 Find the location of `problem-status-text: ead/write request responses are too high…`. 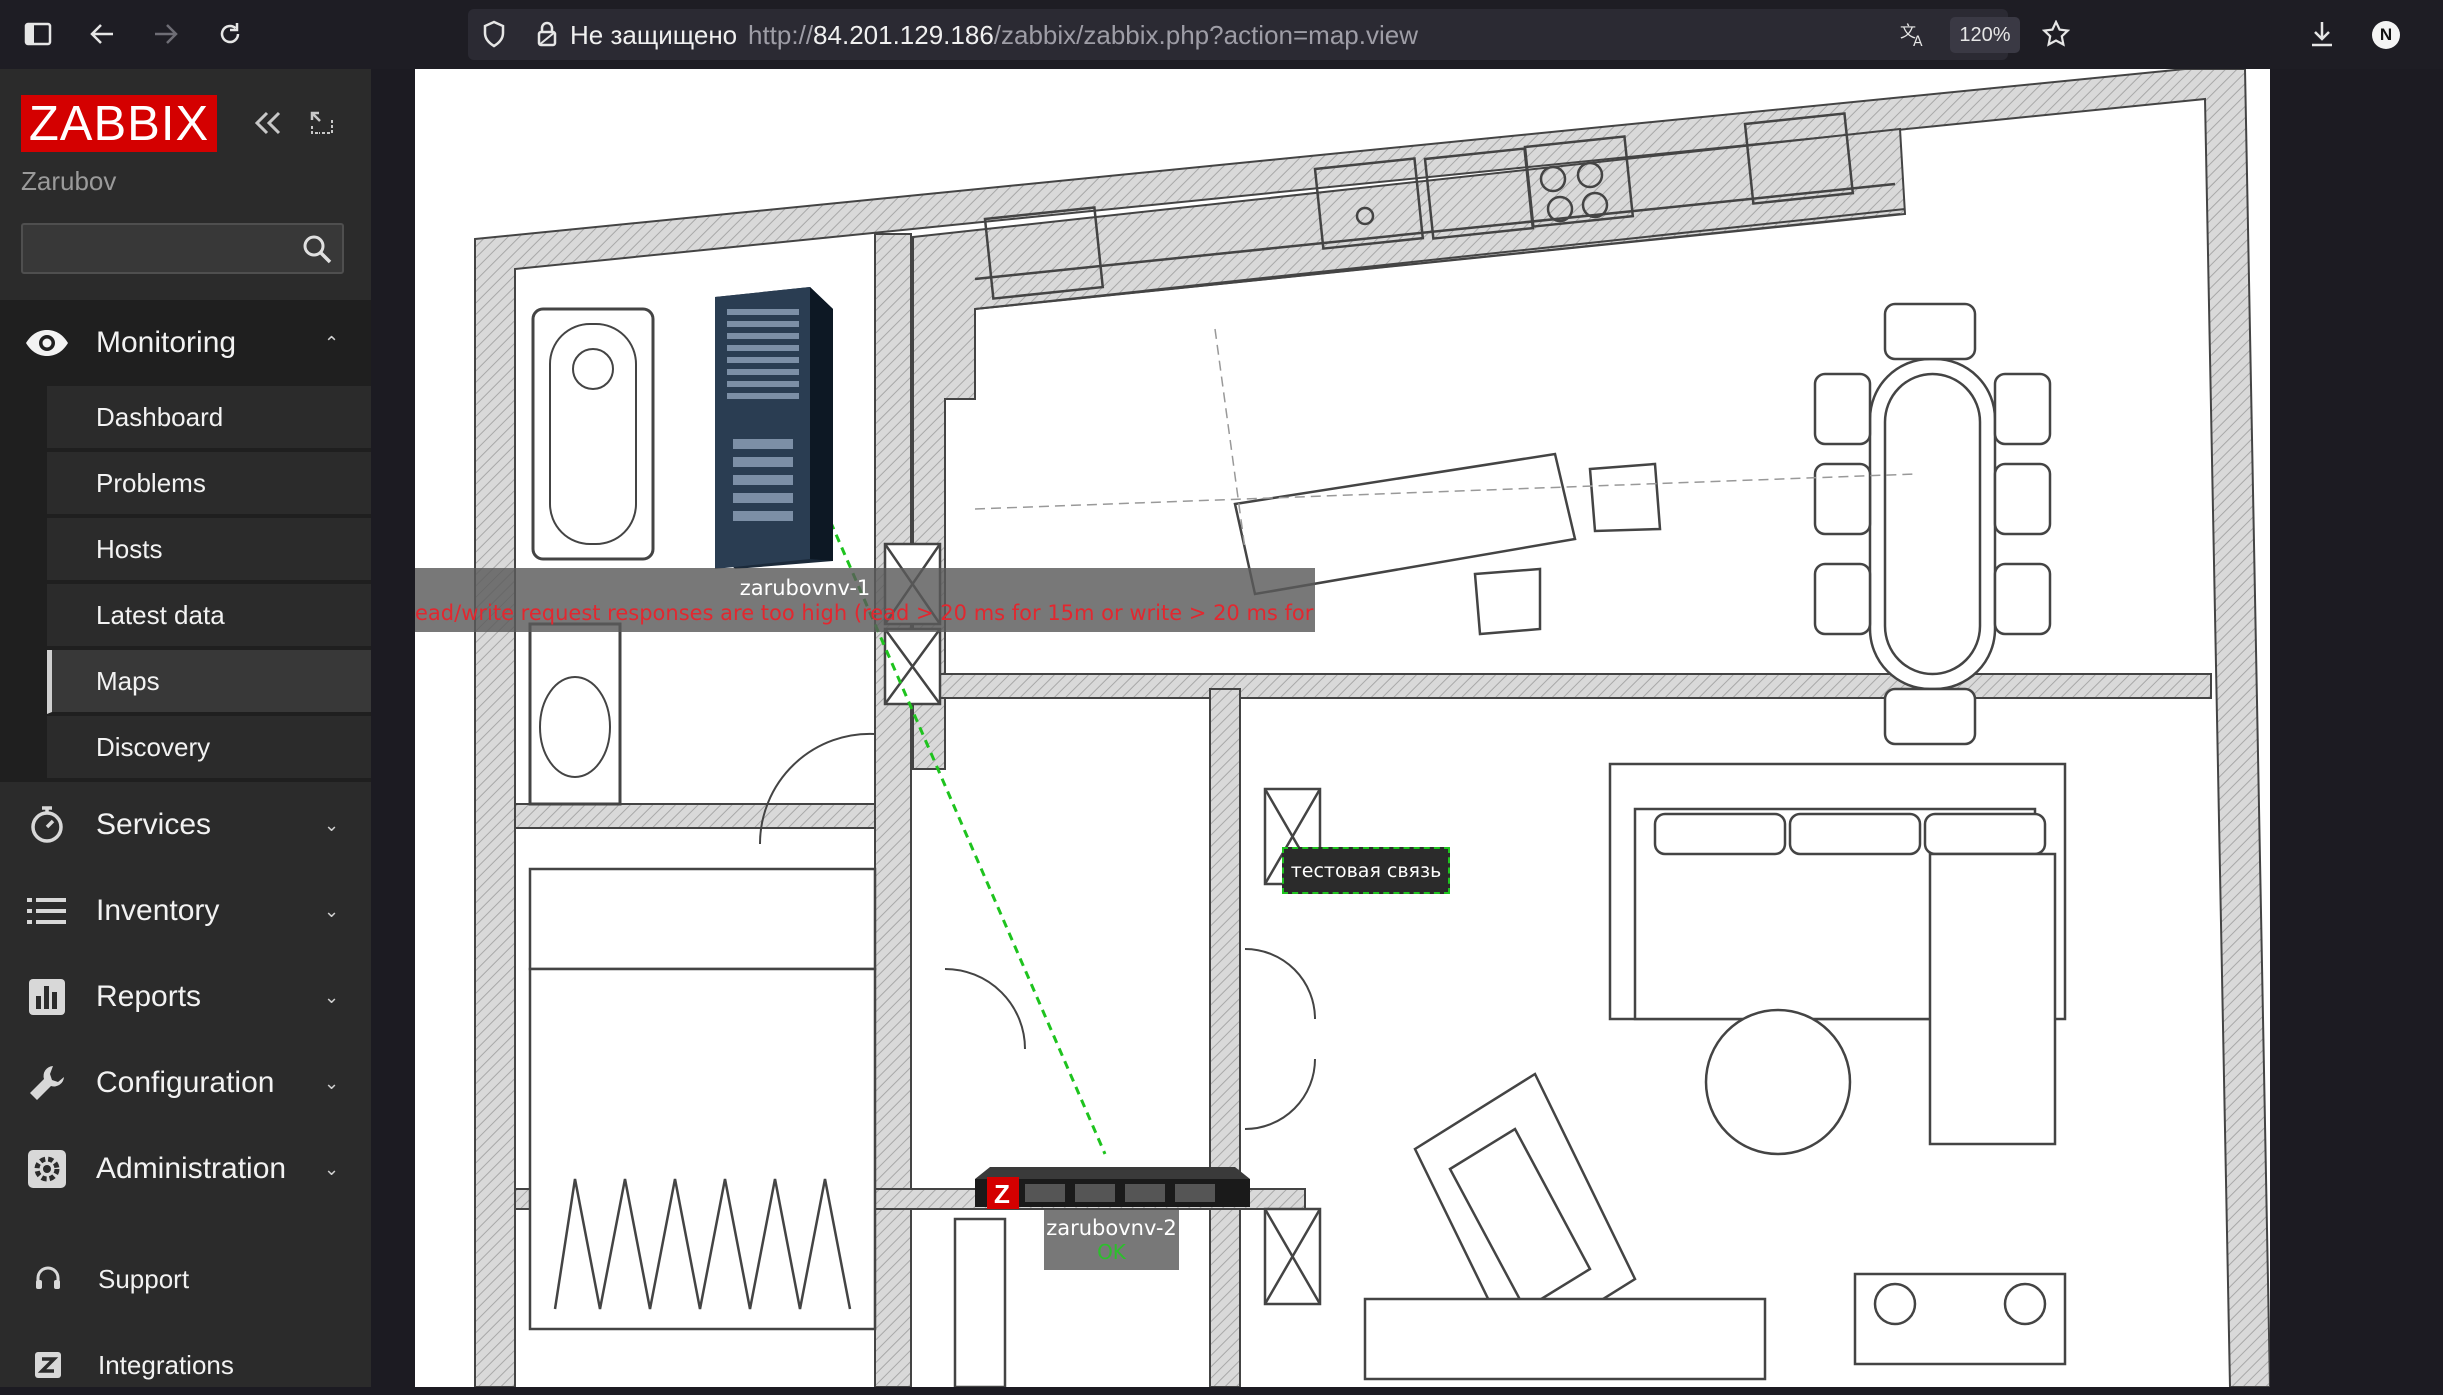

problem-status-text: ead/write request responses are too high… is located at coordinates (865, 613).